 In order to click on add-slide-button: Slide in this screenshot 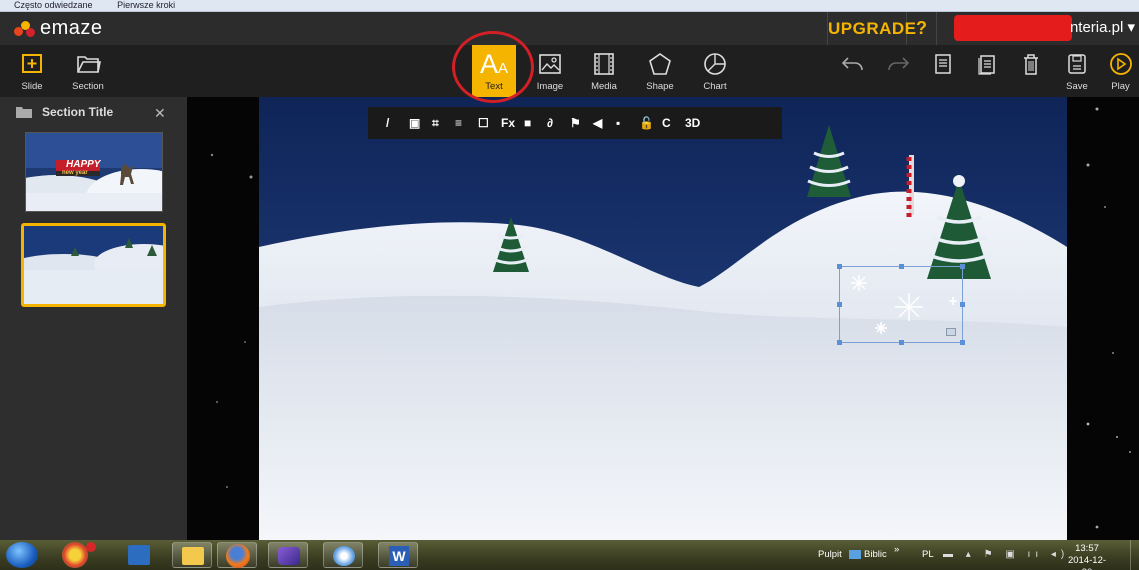, I will do `click(32, 71)`.